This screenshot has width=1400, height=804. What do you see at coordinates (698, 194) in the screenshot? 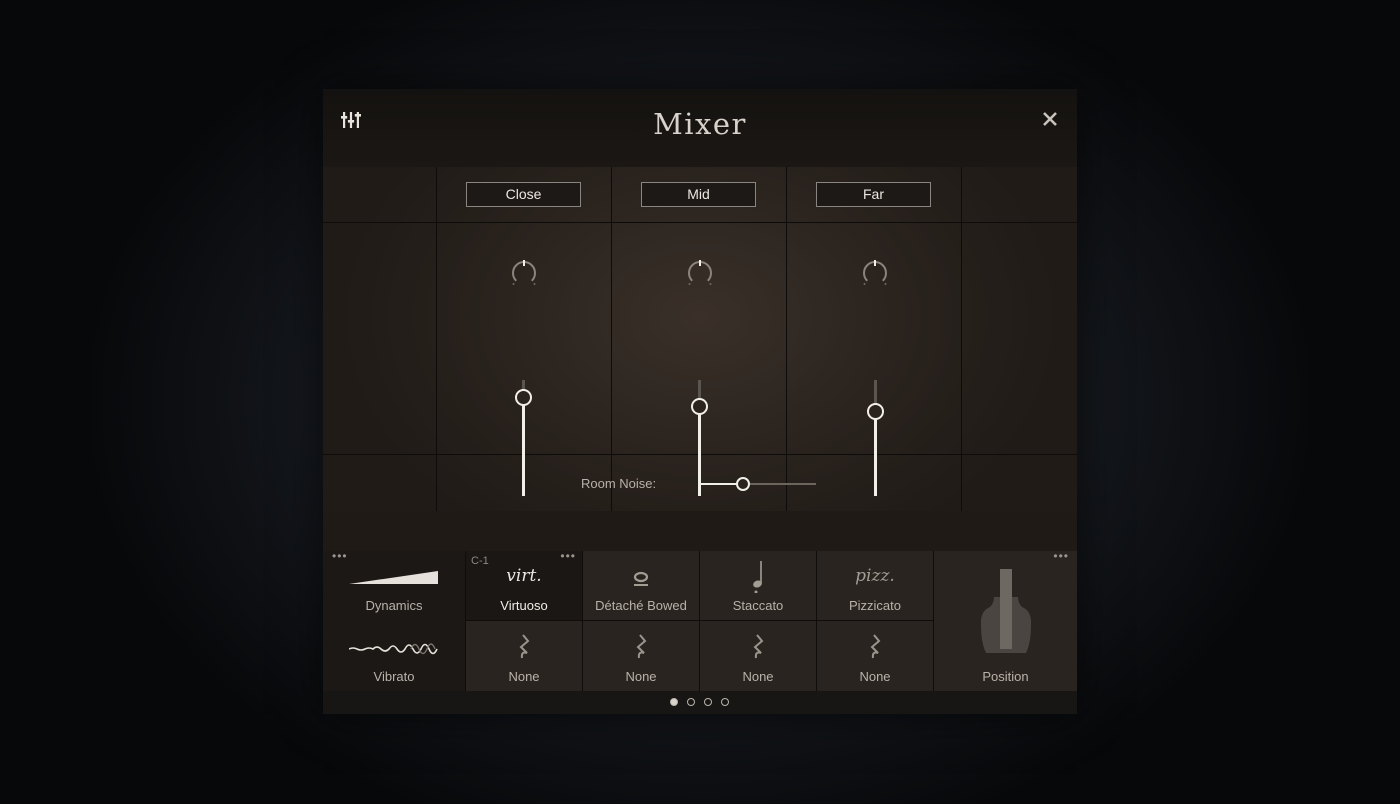
I see `channel-mid-button: Mid` at bounding box center [698, 194].